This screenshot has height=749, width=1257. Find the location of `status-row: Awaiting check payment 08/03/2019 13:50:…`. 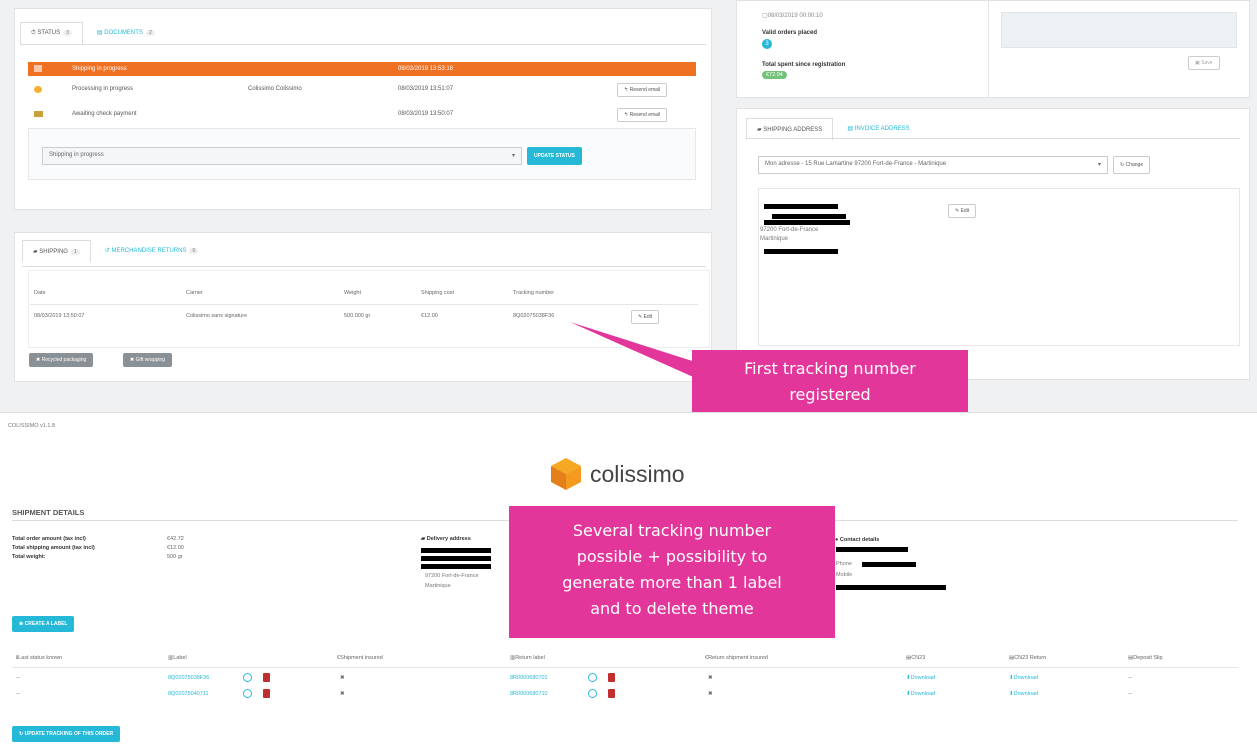

status-row: Awaiting check payment 08/03/2019 13:50:… is located at coordinates (362, 114).